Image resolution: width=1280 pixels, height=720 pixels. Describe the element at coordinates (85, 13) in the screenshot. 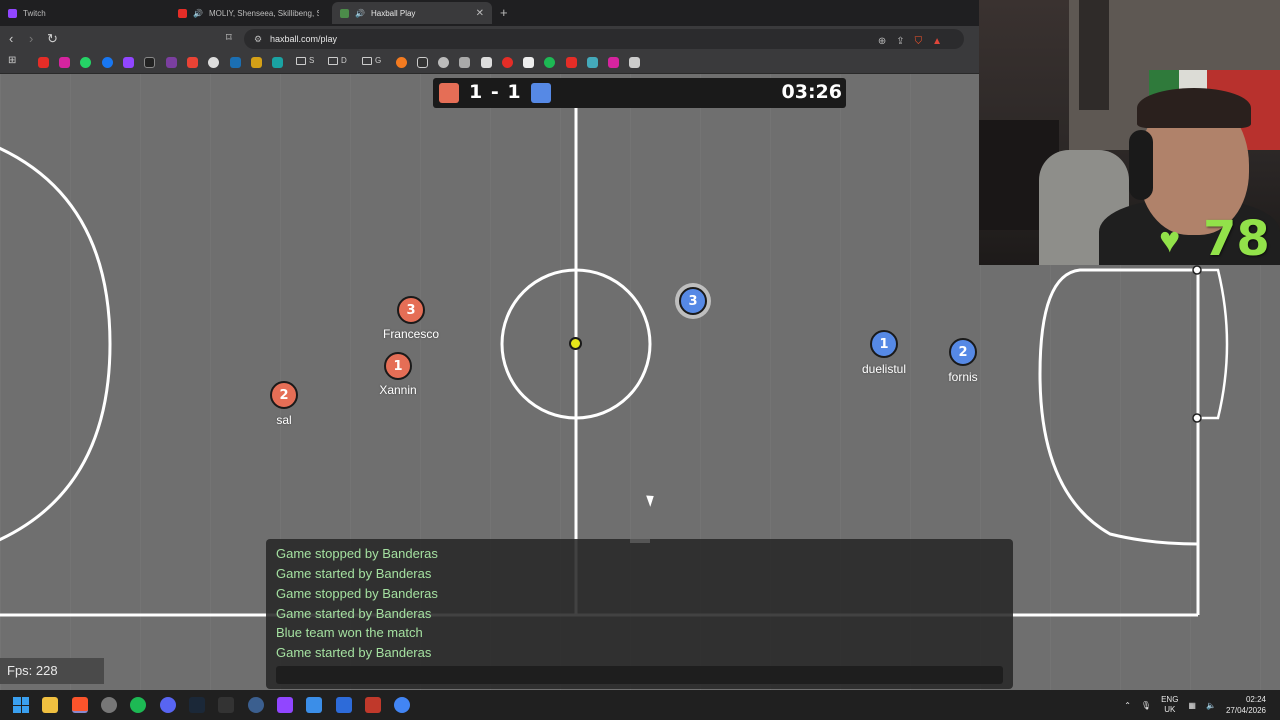

I see `tab-twitch: Twitch` at that location.